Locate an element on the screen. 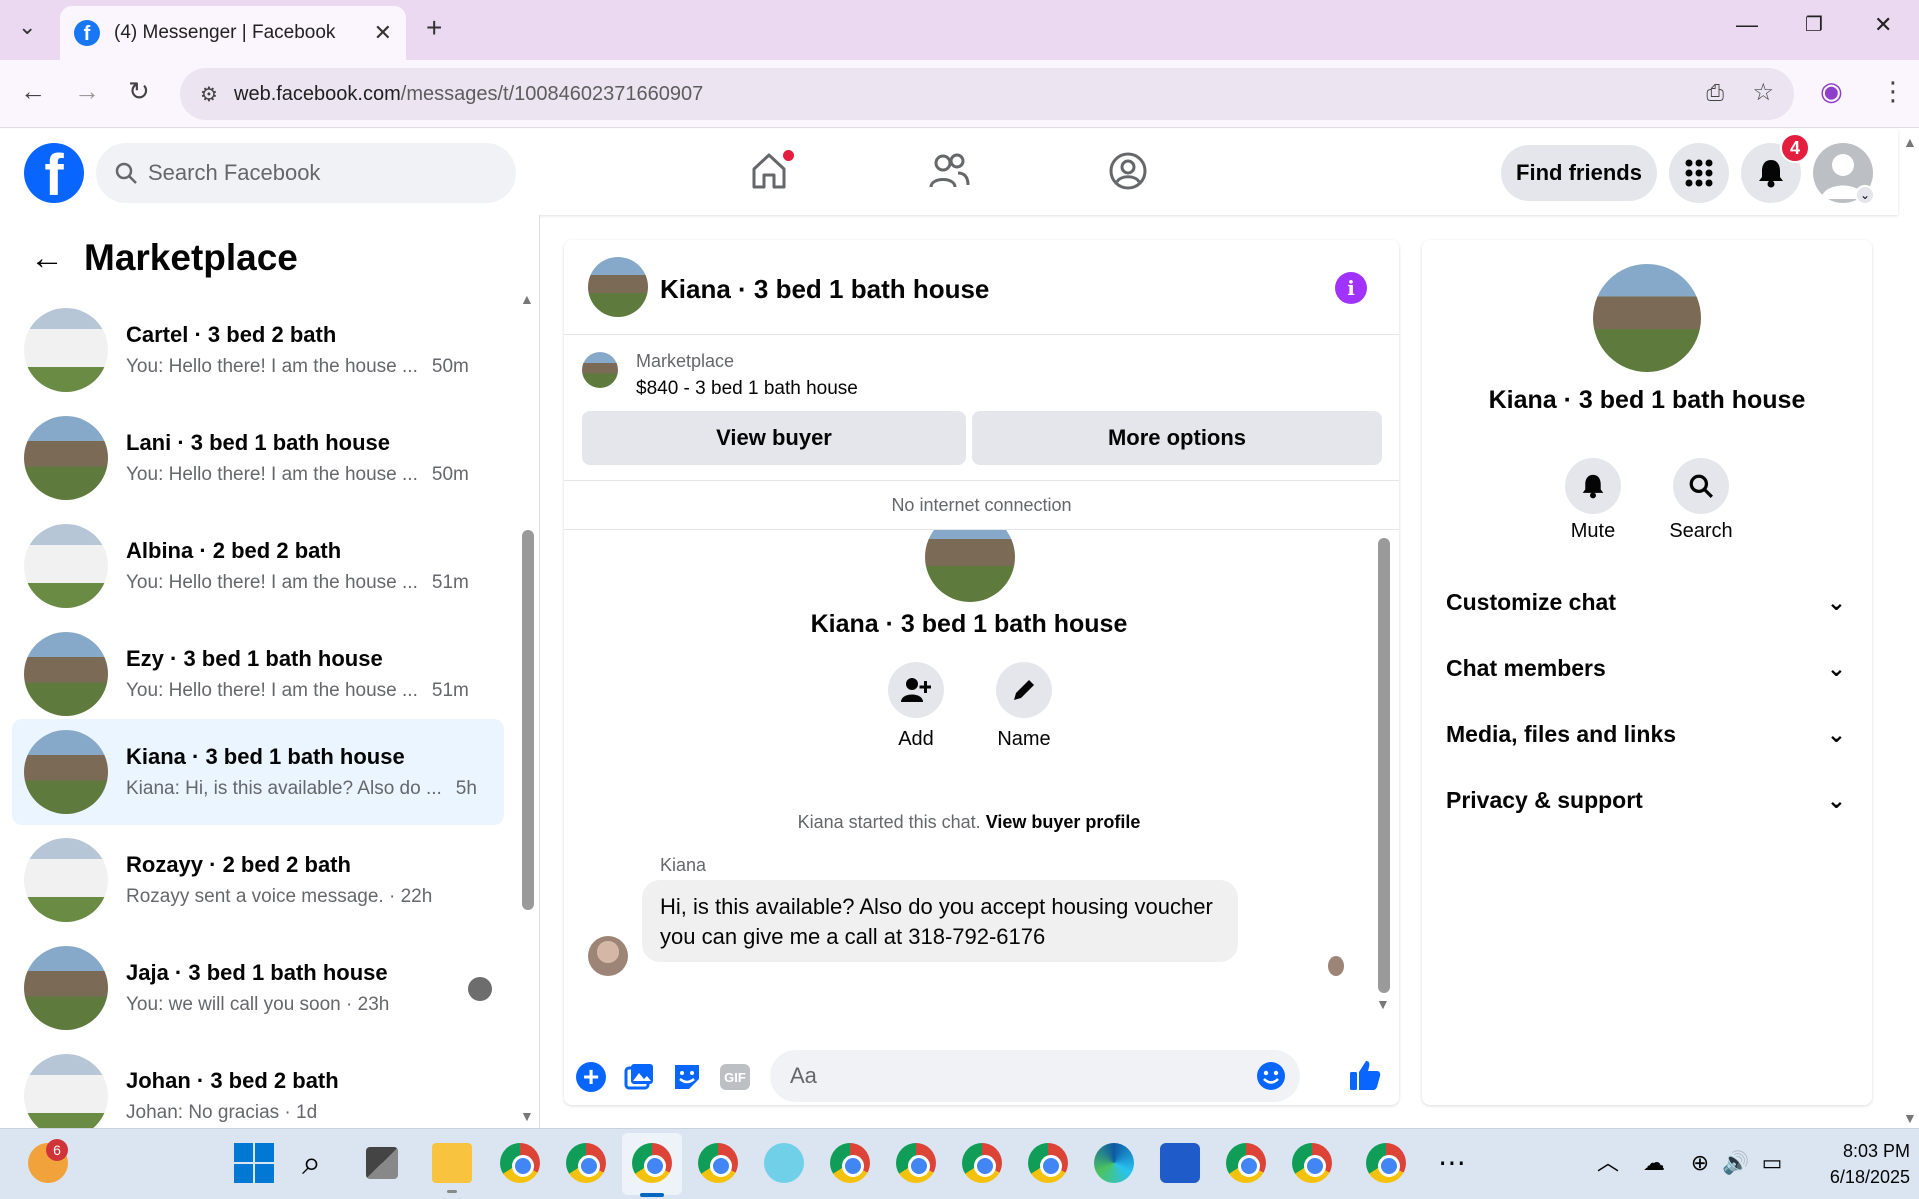 The image size is (1919, 1199). sidebar-scrollbar is located at coordinates (528, 720).